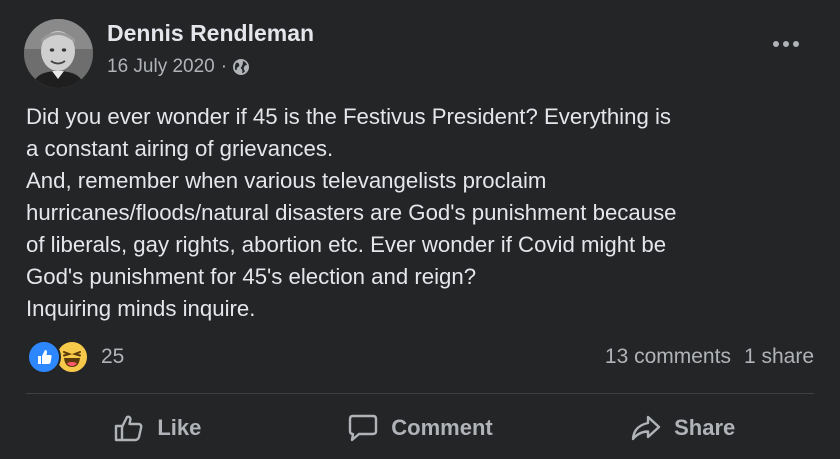  I want to click on share-label: Share, so click(705, 427).